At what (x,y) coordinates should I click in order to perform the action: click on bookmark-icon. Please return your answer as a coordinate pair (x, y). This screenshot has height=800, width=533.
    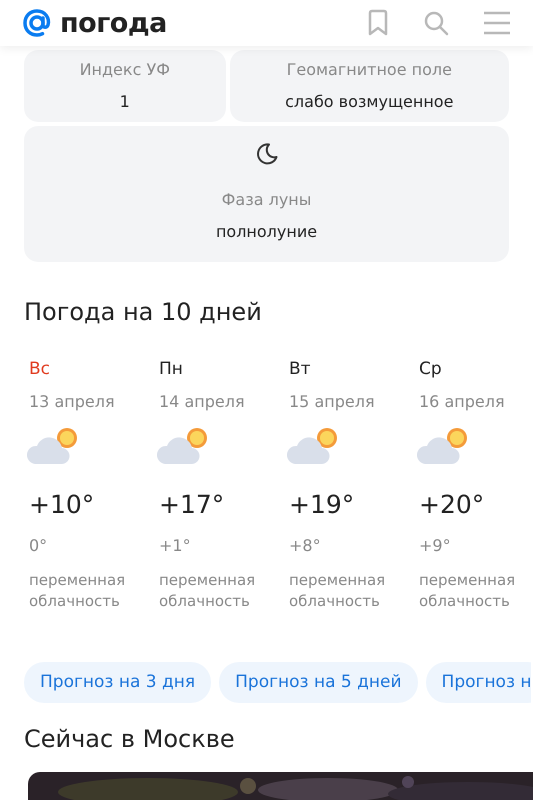
    Looking at the image, I should click on (378, 23).